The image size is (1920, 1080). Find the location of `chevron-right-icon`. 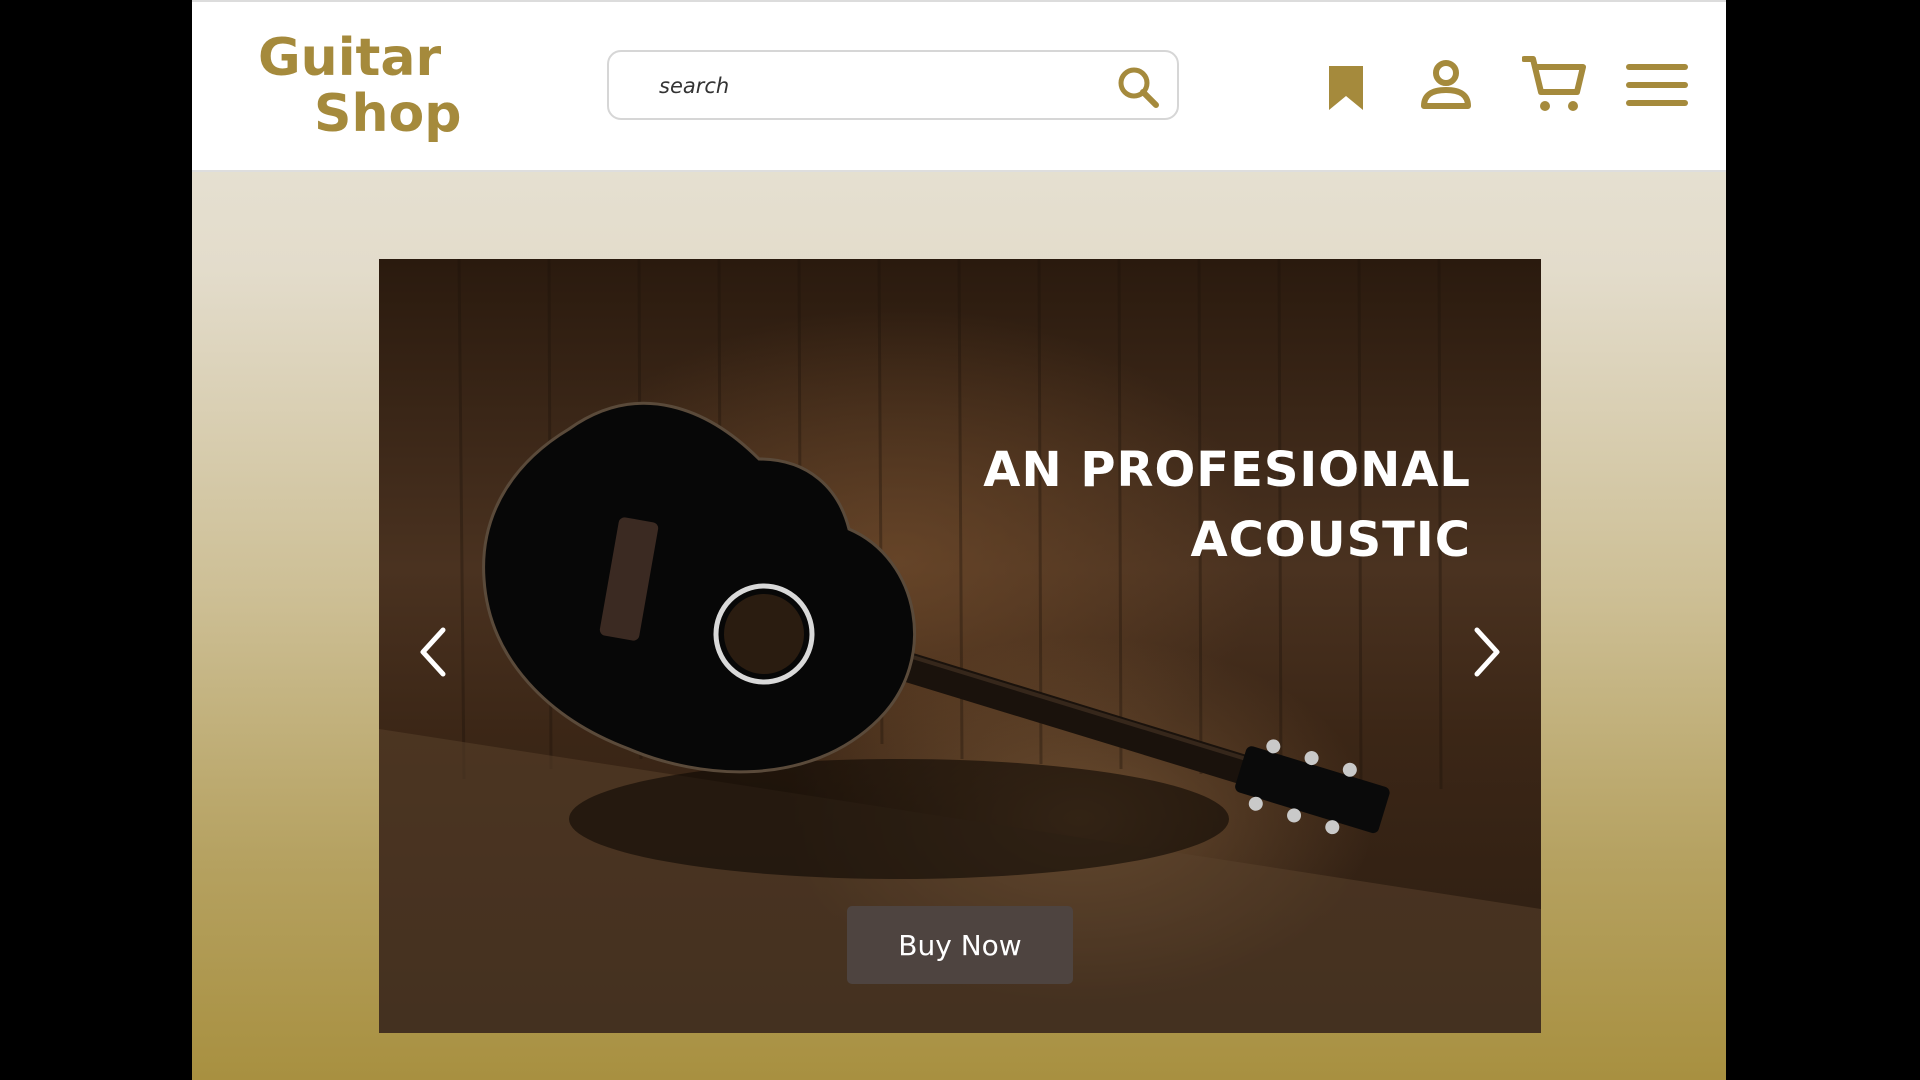

chevron-right-icon is located at coordinates (1487, 652).